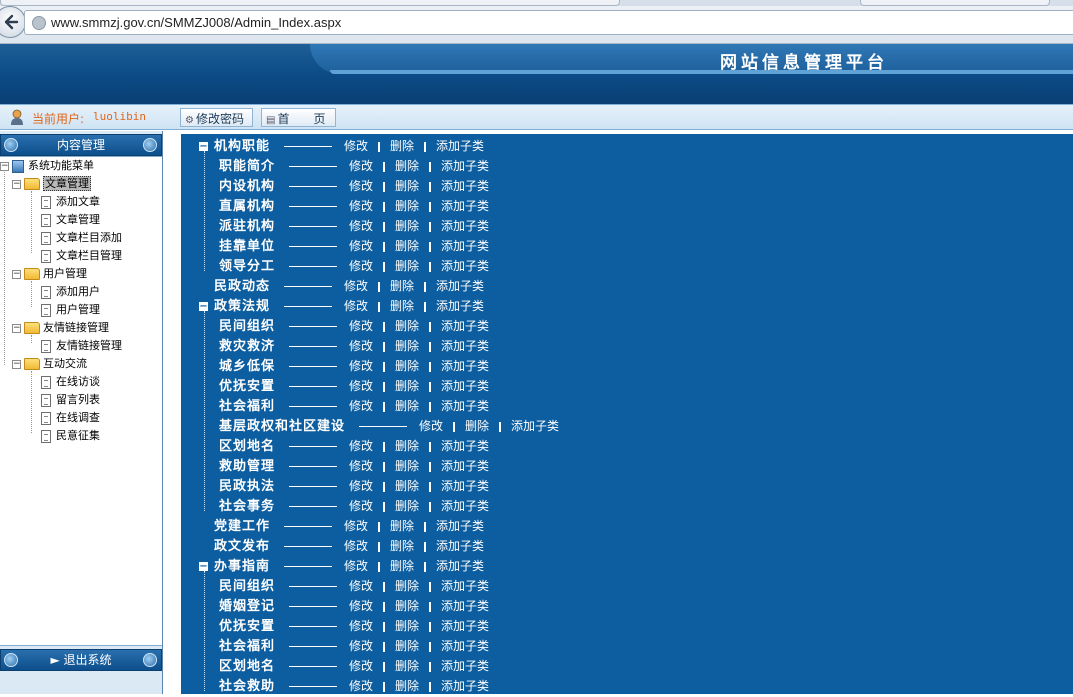  Describe the element at coordinates (247, 187) in the screenshot. I see `category-name: 内设机构` at that location.